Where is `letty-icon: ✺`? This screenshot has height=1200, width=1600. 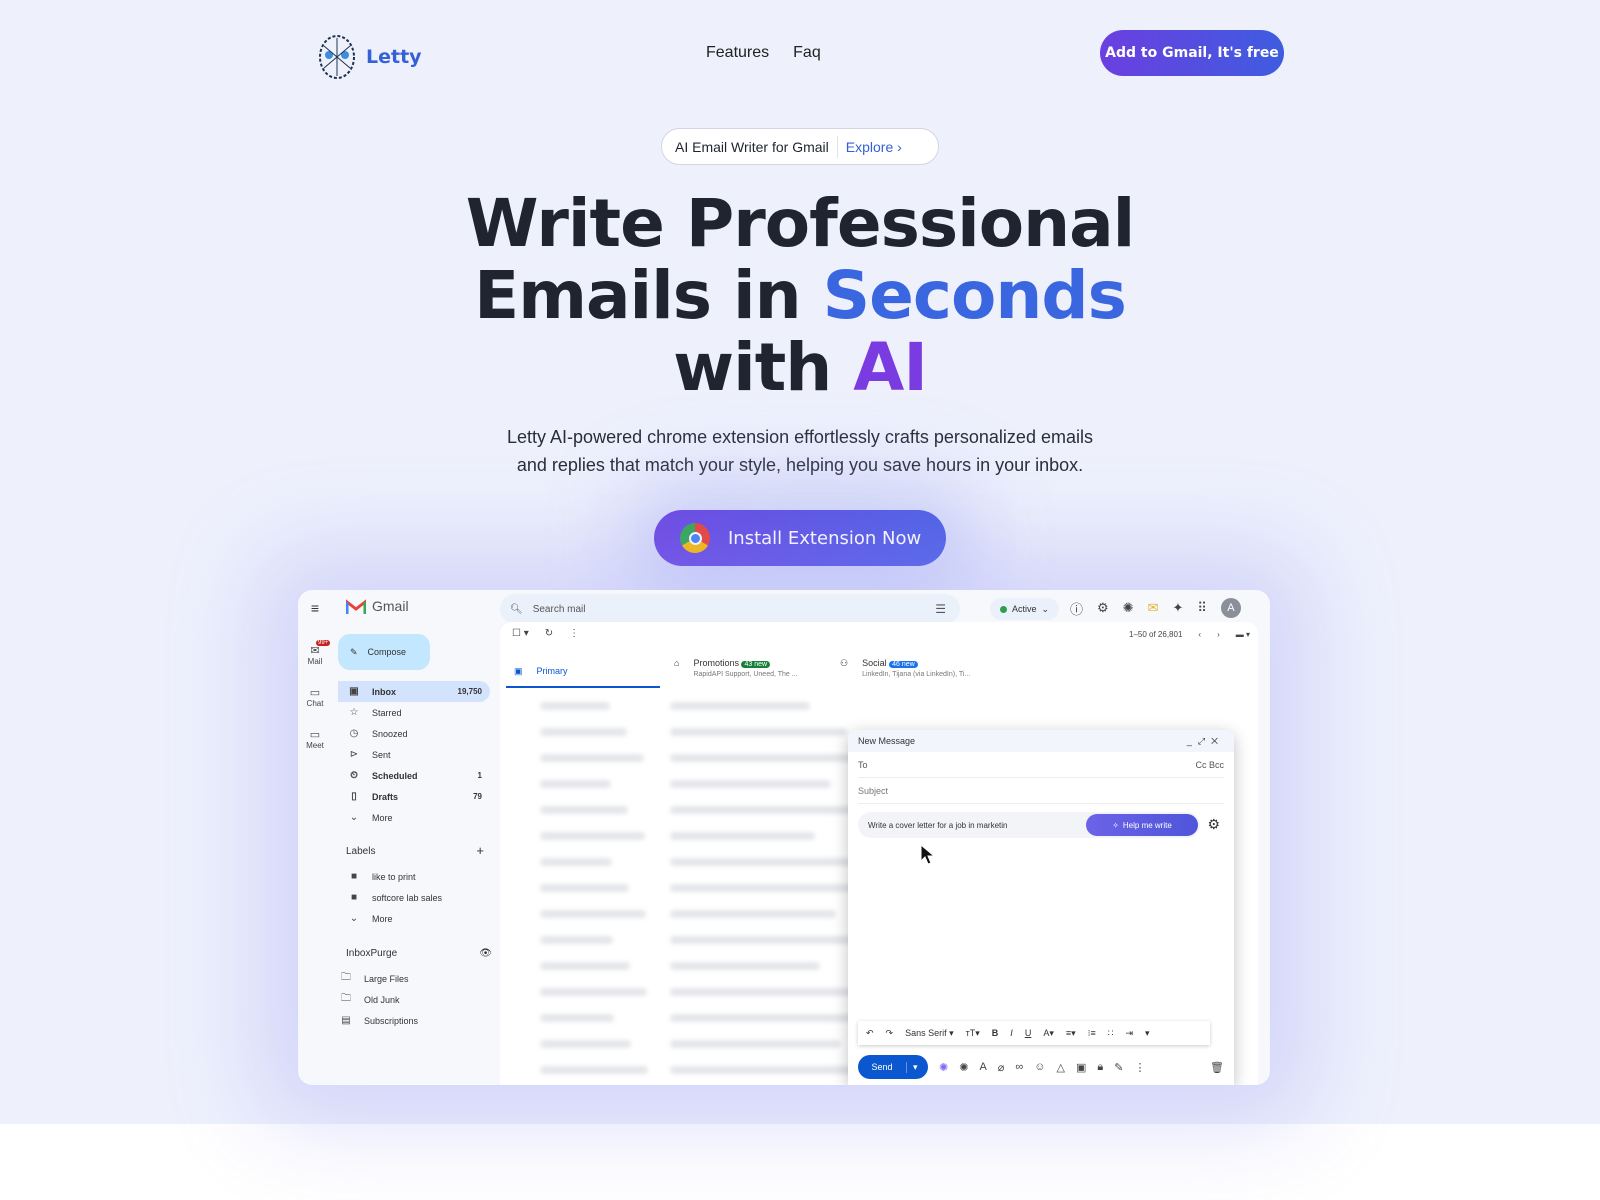 letty-icon: ✺ is located at coordinates (963, 1067).